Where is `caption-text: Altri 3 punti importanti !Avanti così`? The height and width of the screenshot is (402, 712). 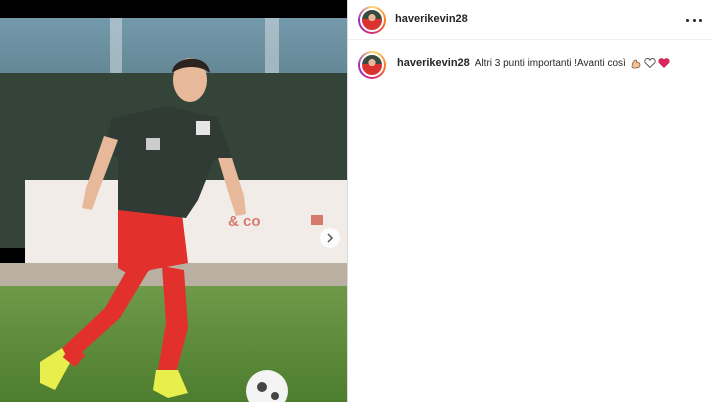
caption-text: Altri 3 punti importanti !Avanti così is located at coordinates (550, 63).